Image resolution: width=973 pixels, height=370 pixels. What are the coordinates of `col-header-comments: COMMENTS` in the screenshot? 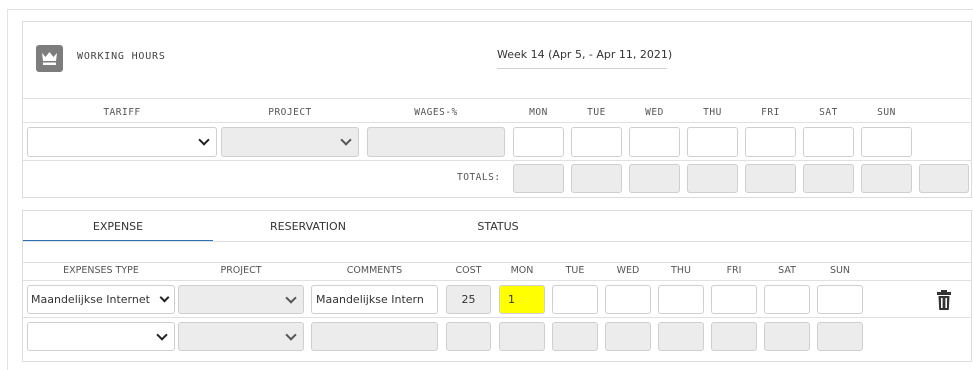 It's located at (374, 270).